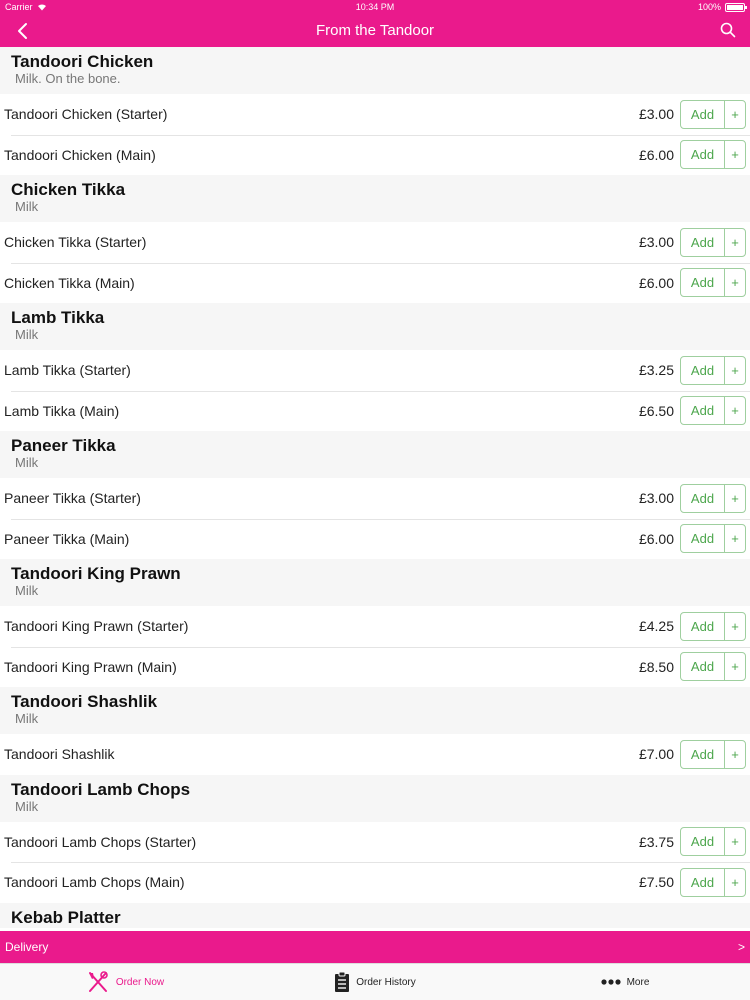  Describe the element at coordinates (375, 798) in the screenshot. I see `section-header: Tandoori Lamb Chops Milk` at that location.